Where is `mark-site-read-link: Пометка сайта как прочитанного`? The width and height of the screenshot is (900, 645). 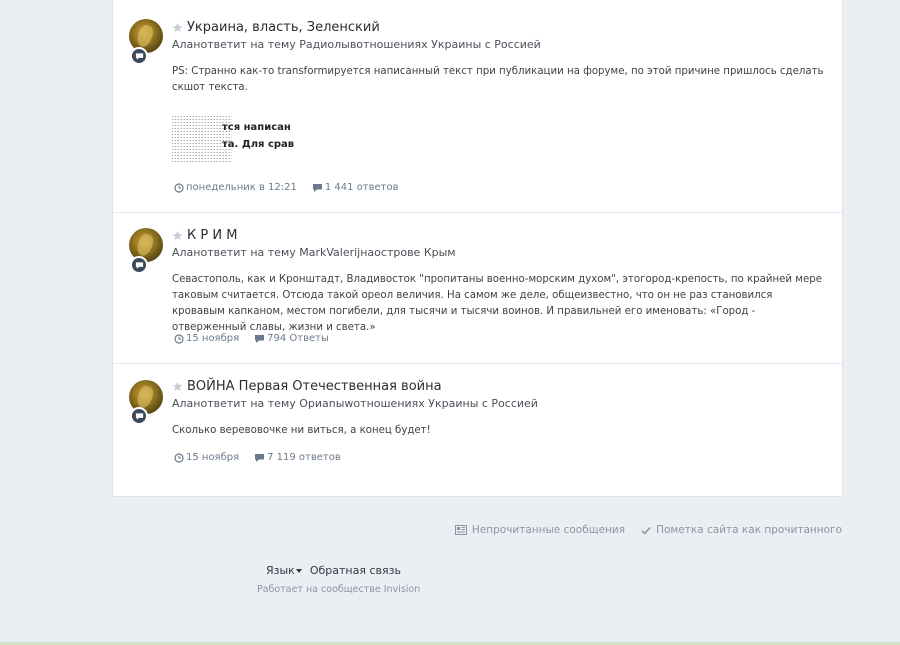
mark-site-read-link: Пометка сайта как прочитанного is located at coordinates (741, 530).